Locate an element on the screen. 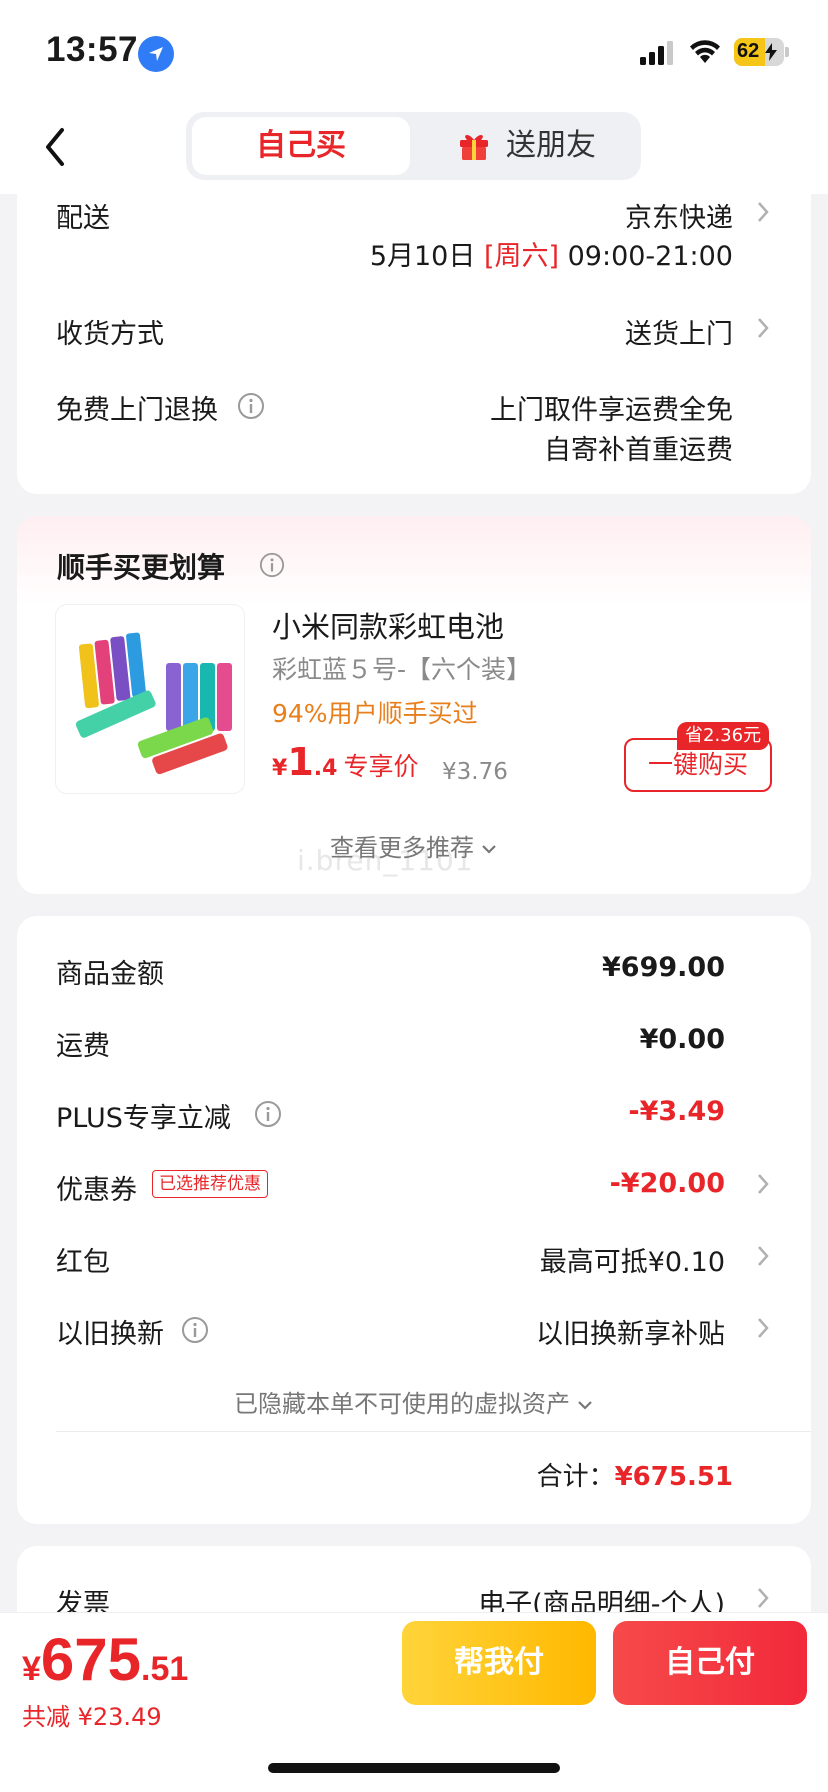  delivery-carrier: 京东快递 is located at coordinates (679, 215).